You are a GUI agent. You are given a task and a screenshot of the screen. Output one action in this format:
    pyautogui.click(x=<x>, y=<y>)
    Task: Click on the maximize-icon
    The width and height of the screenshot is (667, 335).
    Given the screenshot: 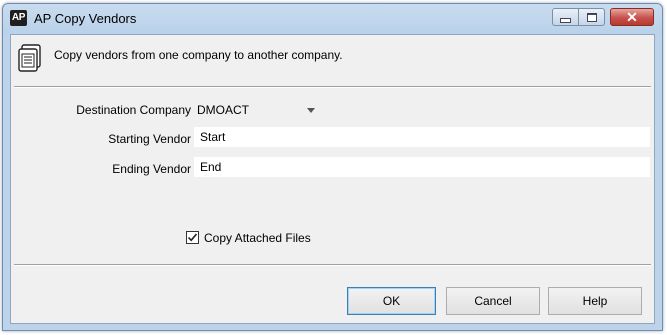 What is the action you would take?
    pyautogui.click(x=591, y=17)
    